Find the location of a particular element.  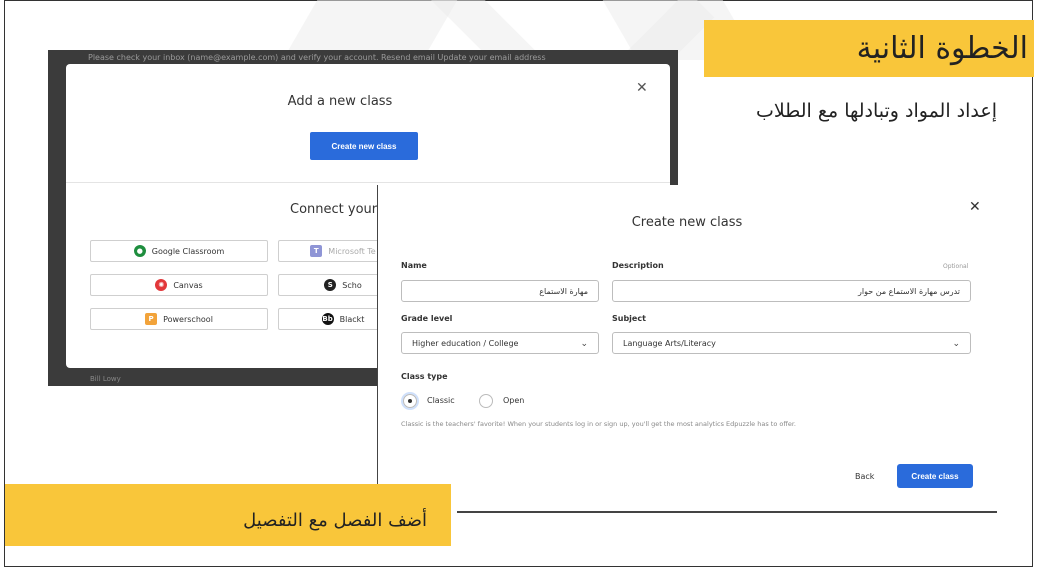

lms-button-canvas: ✺ Canvas is located at coordinates (179, 285).